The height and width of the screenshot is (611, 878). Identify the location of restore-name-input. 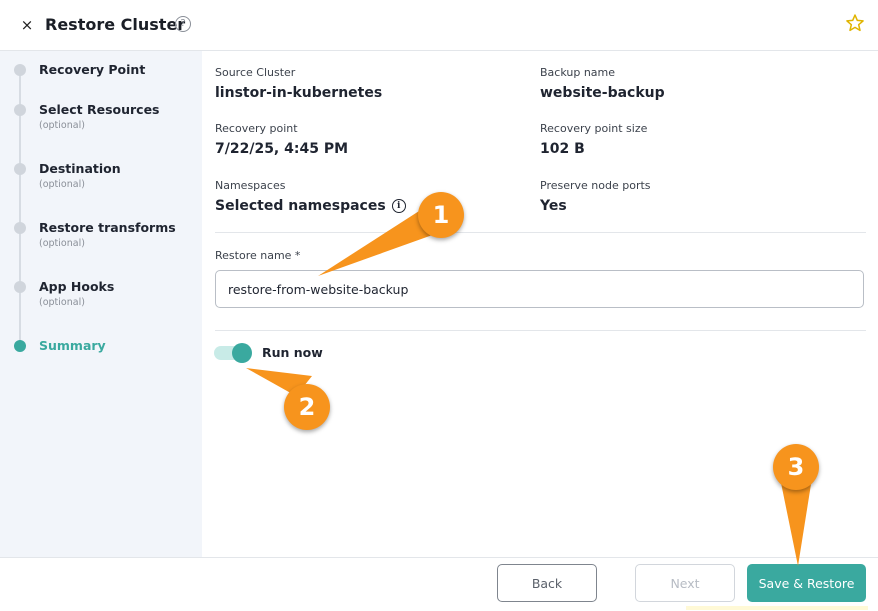
(539, 289).